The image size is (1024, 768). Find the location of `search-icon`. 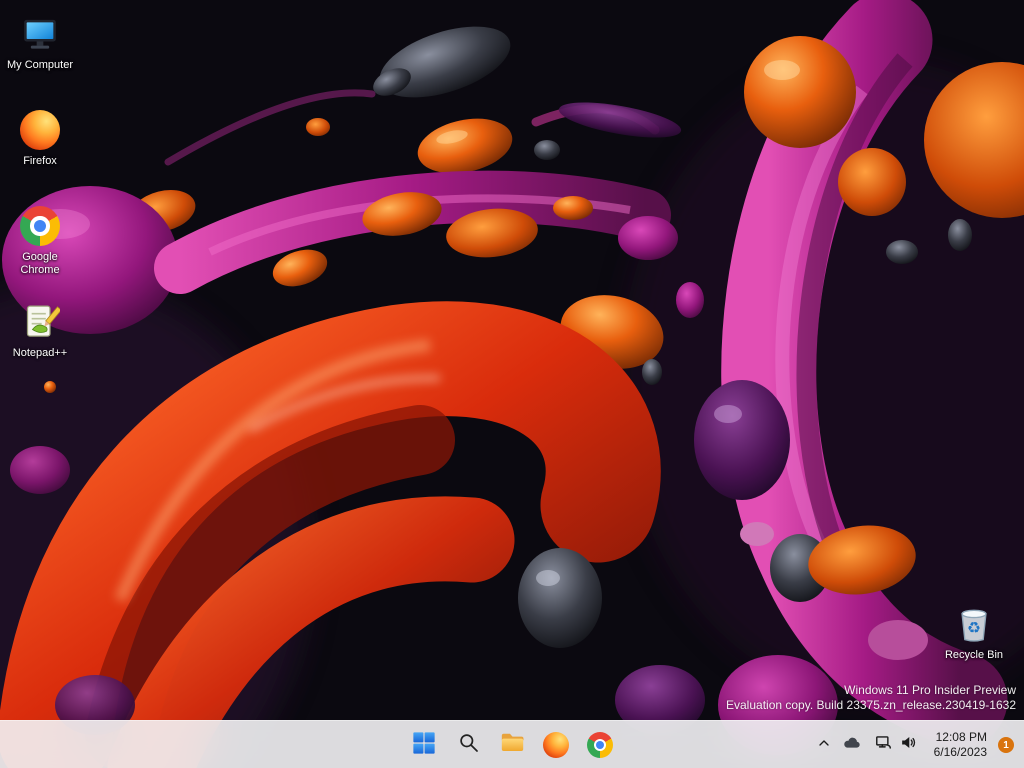

search-icon is located at coordinates (468, 745).